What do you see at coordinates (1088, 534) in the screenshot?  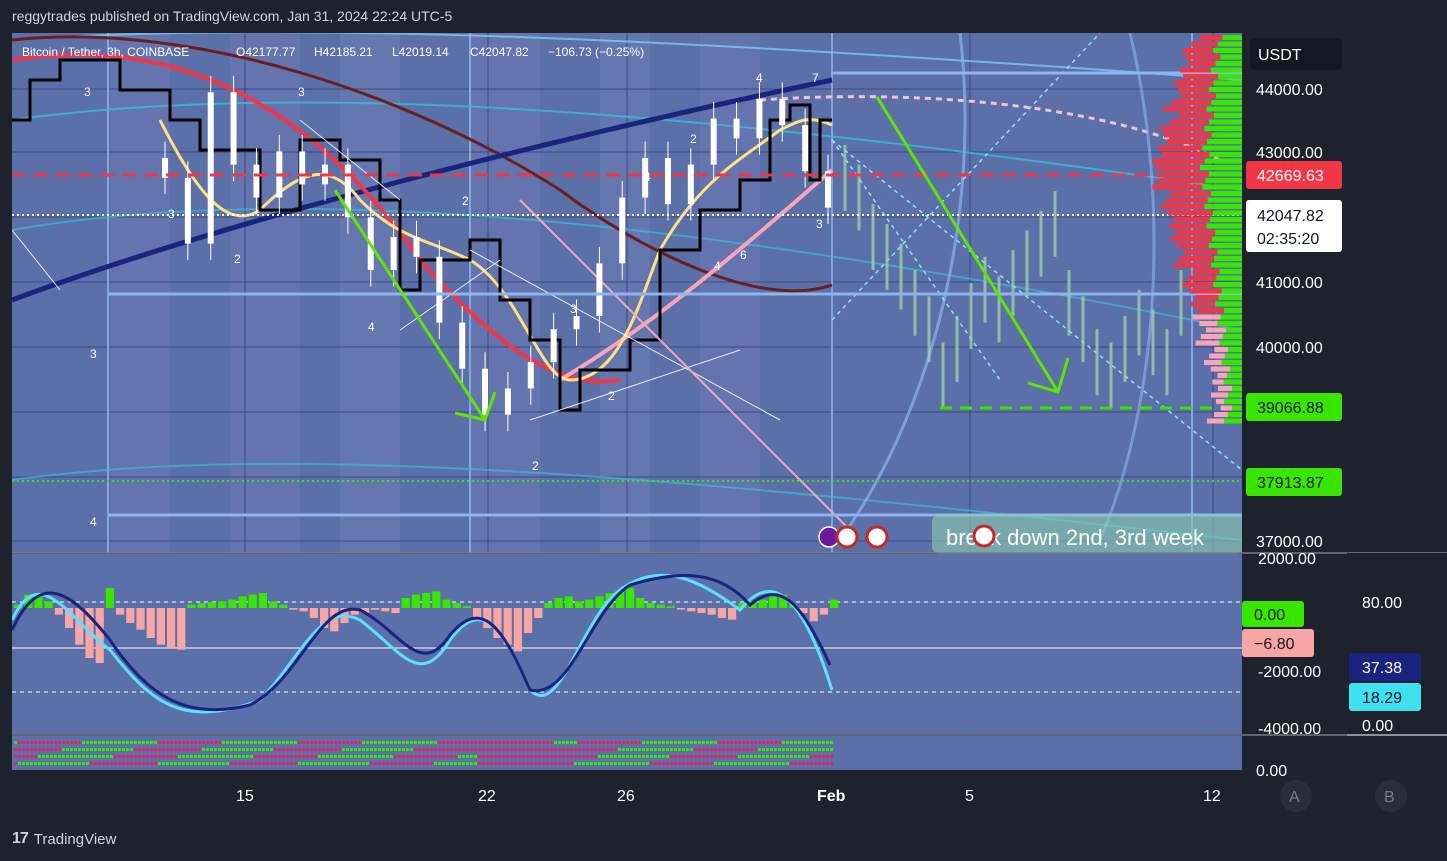 I see `annotation-note: break down 2nd, 3rd week` at bounding box center [1088, 534].